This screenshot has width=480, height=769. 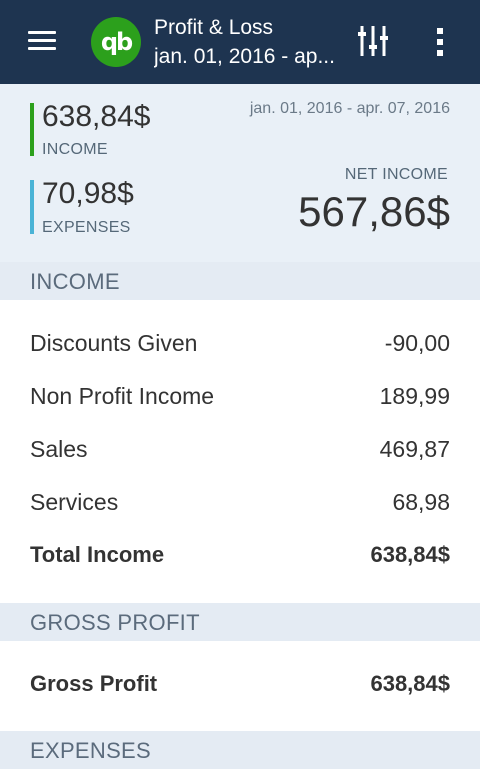 I want to click on menu-icon, so click(x=42, y=41).